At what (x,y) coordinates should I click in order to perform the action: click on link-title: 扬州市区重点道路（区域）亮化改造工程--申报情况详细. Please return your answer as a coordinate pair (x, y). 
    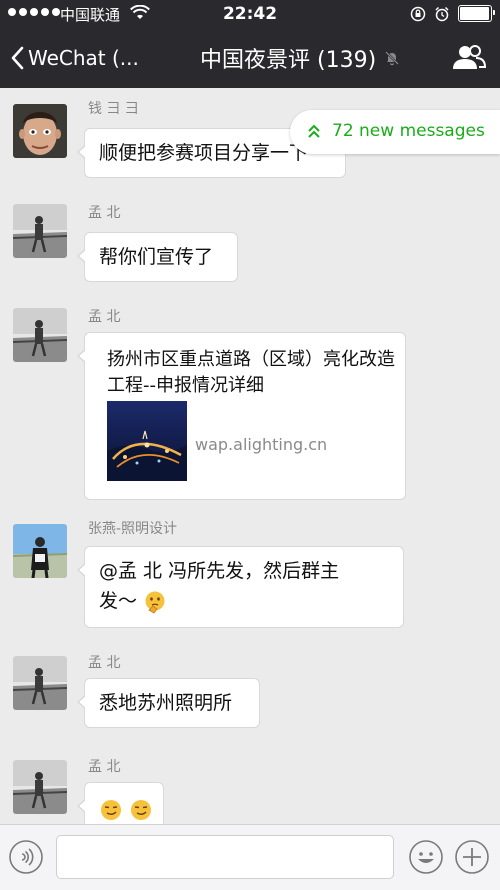
    Looking at the image, I should click on (251, 372).